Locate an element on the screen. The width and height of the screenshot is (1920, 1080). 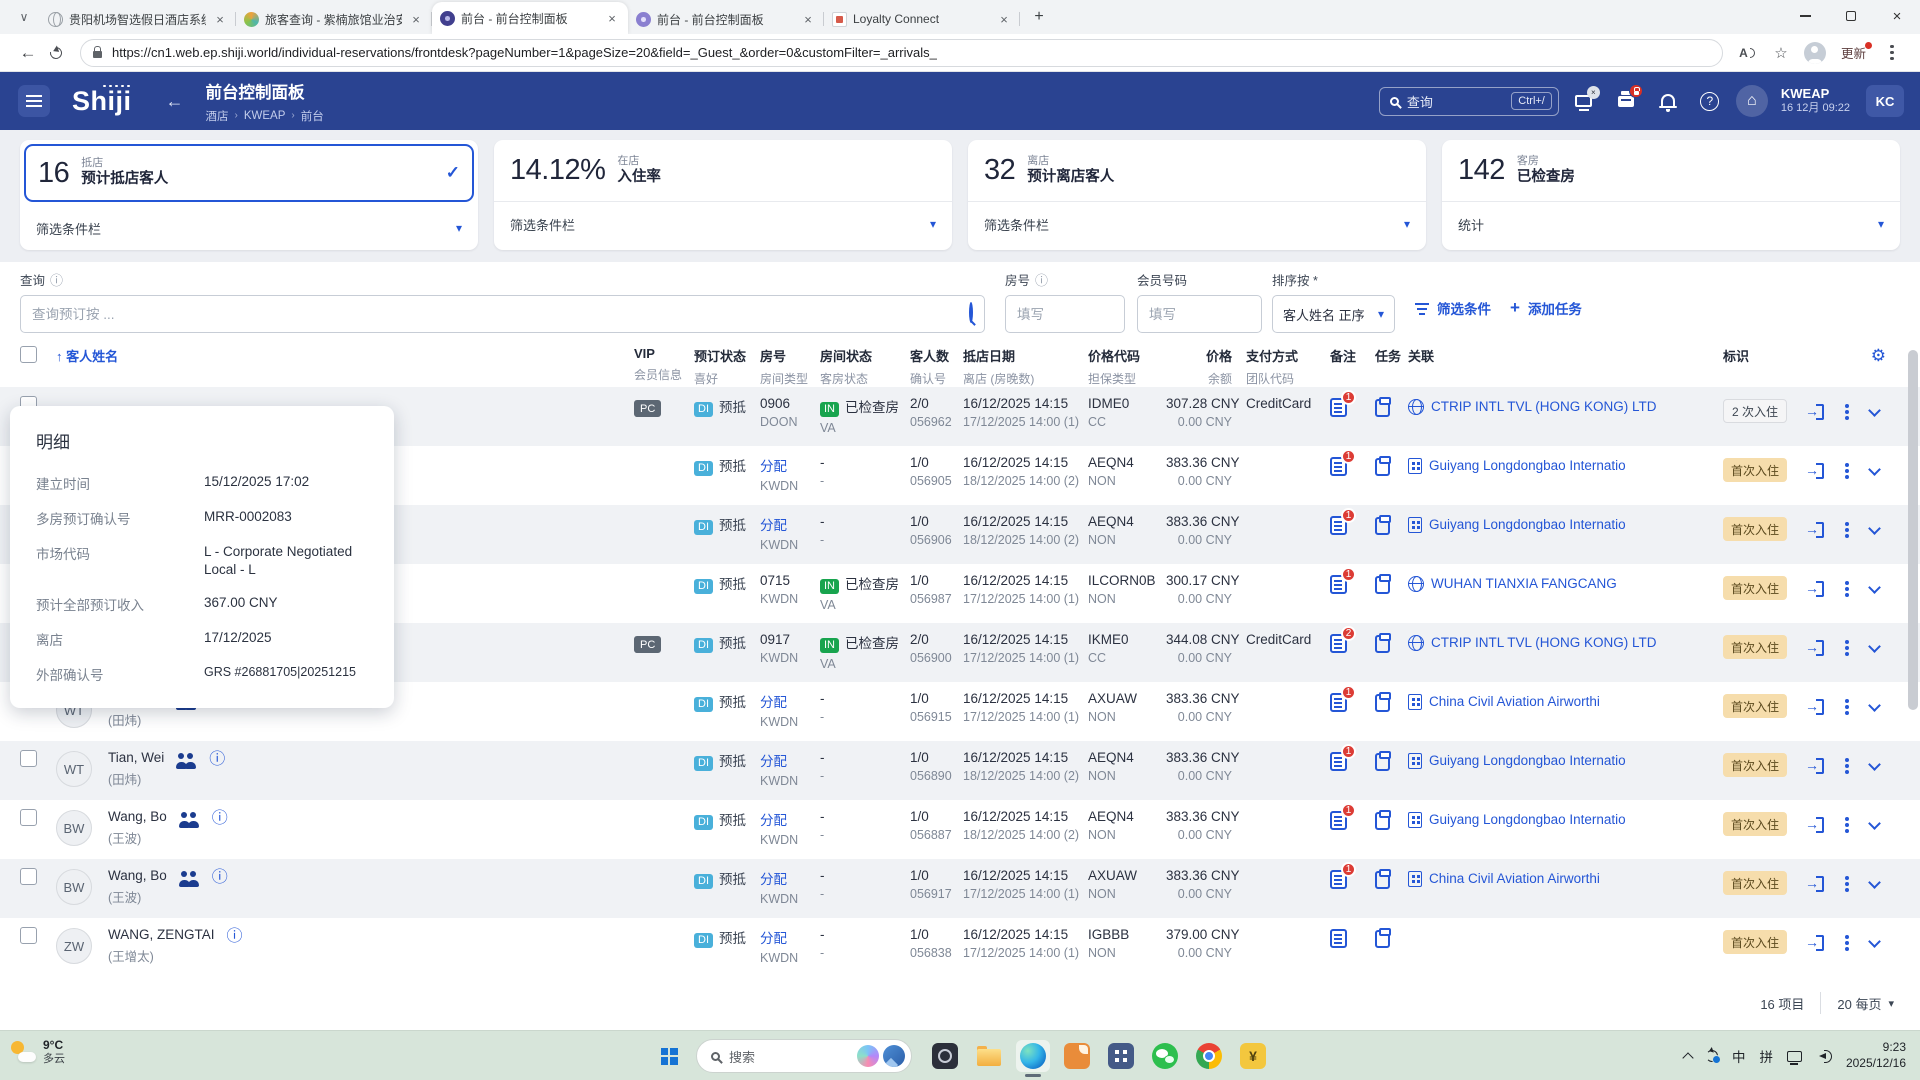
read-aloud-icon: A is located at coordinates (1747, 53).